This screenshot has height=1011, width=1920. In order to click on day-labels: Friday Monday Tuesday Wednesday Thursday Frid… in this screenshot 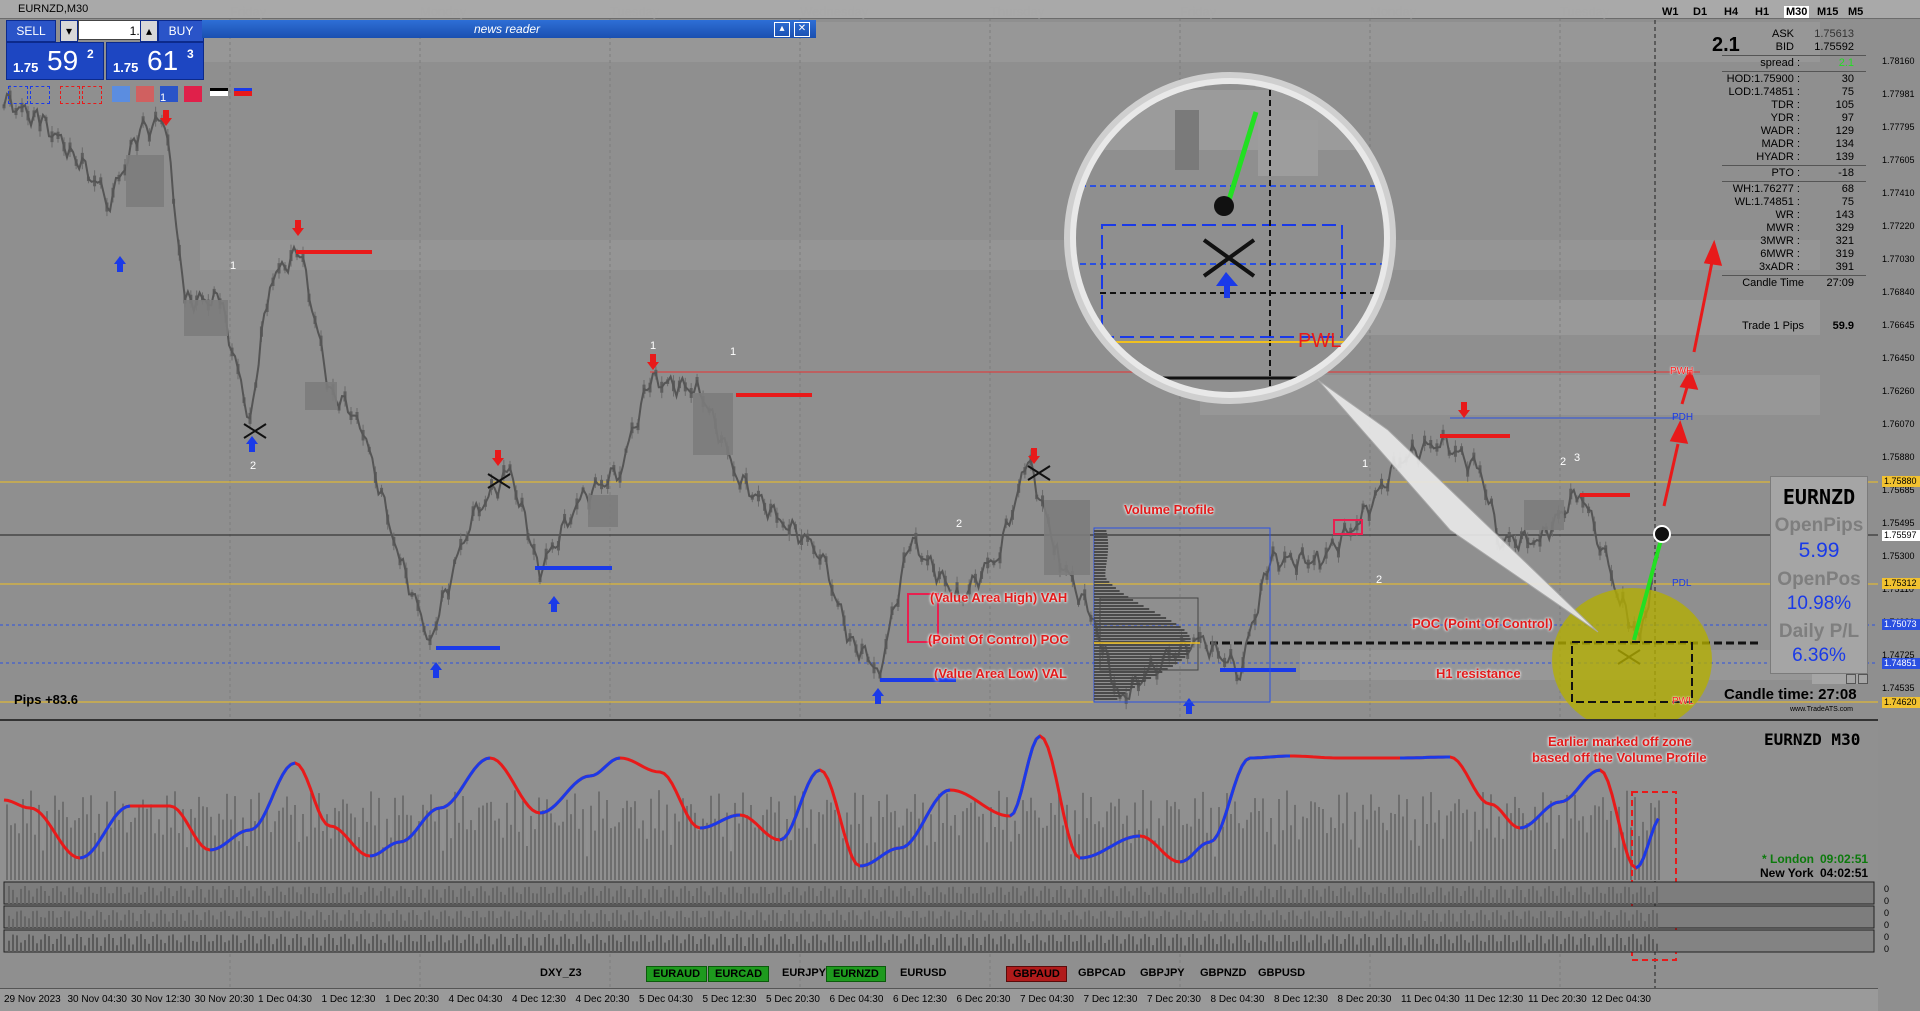, I will do `click(825, 11)`.